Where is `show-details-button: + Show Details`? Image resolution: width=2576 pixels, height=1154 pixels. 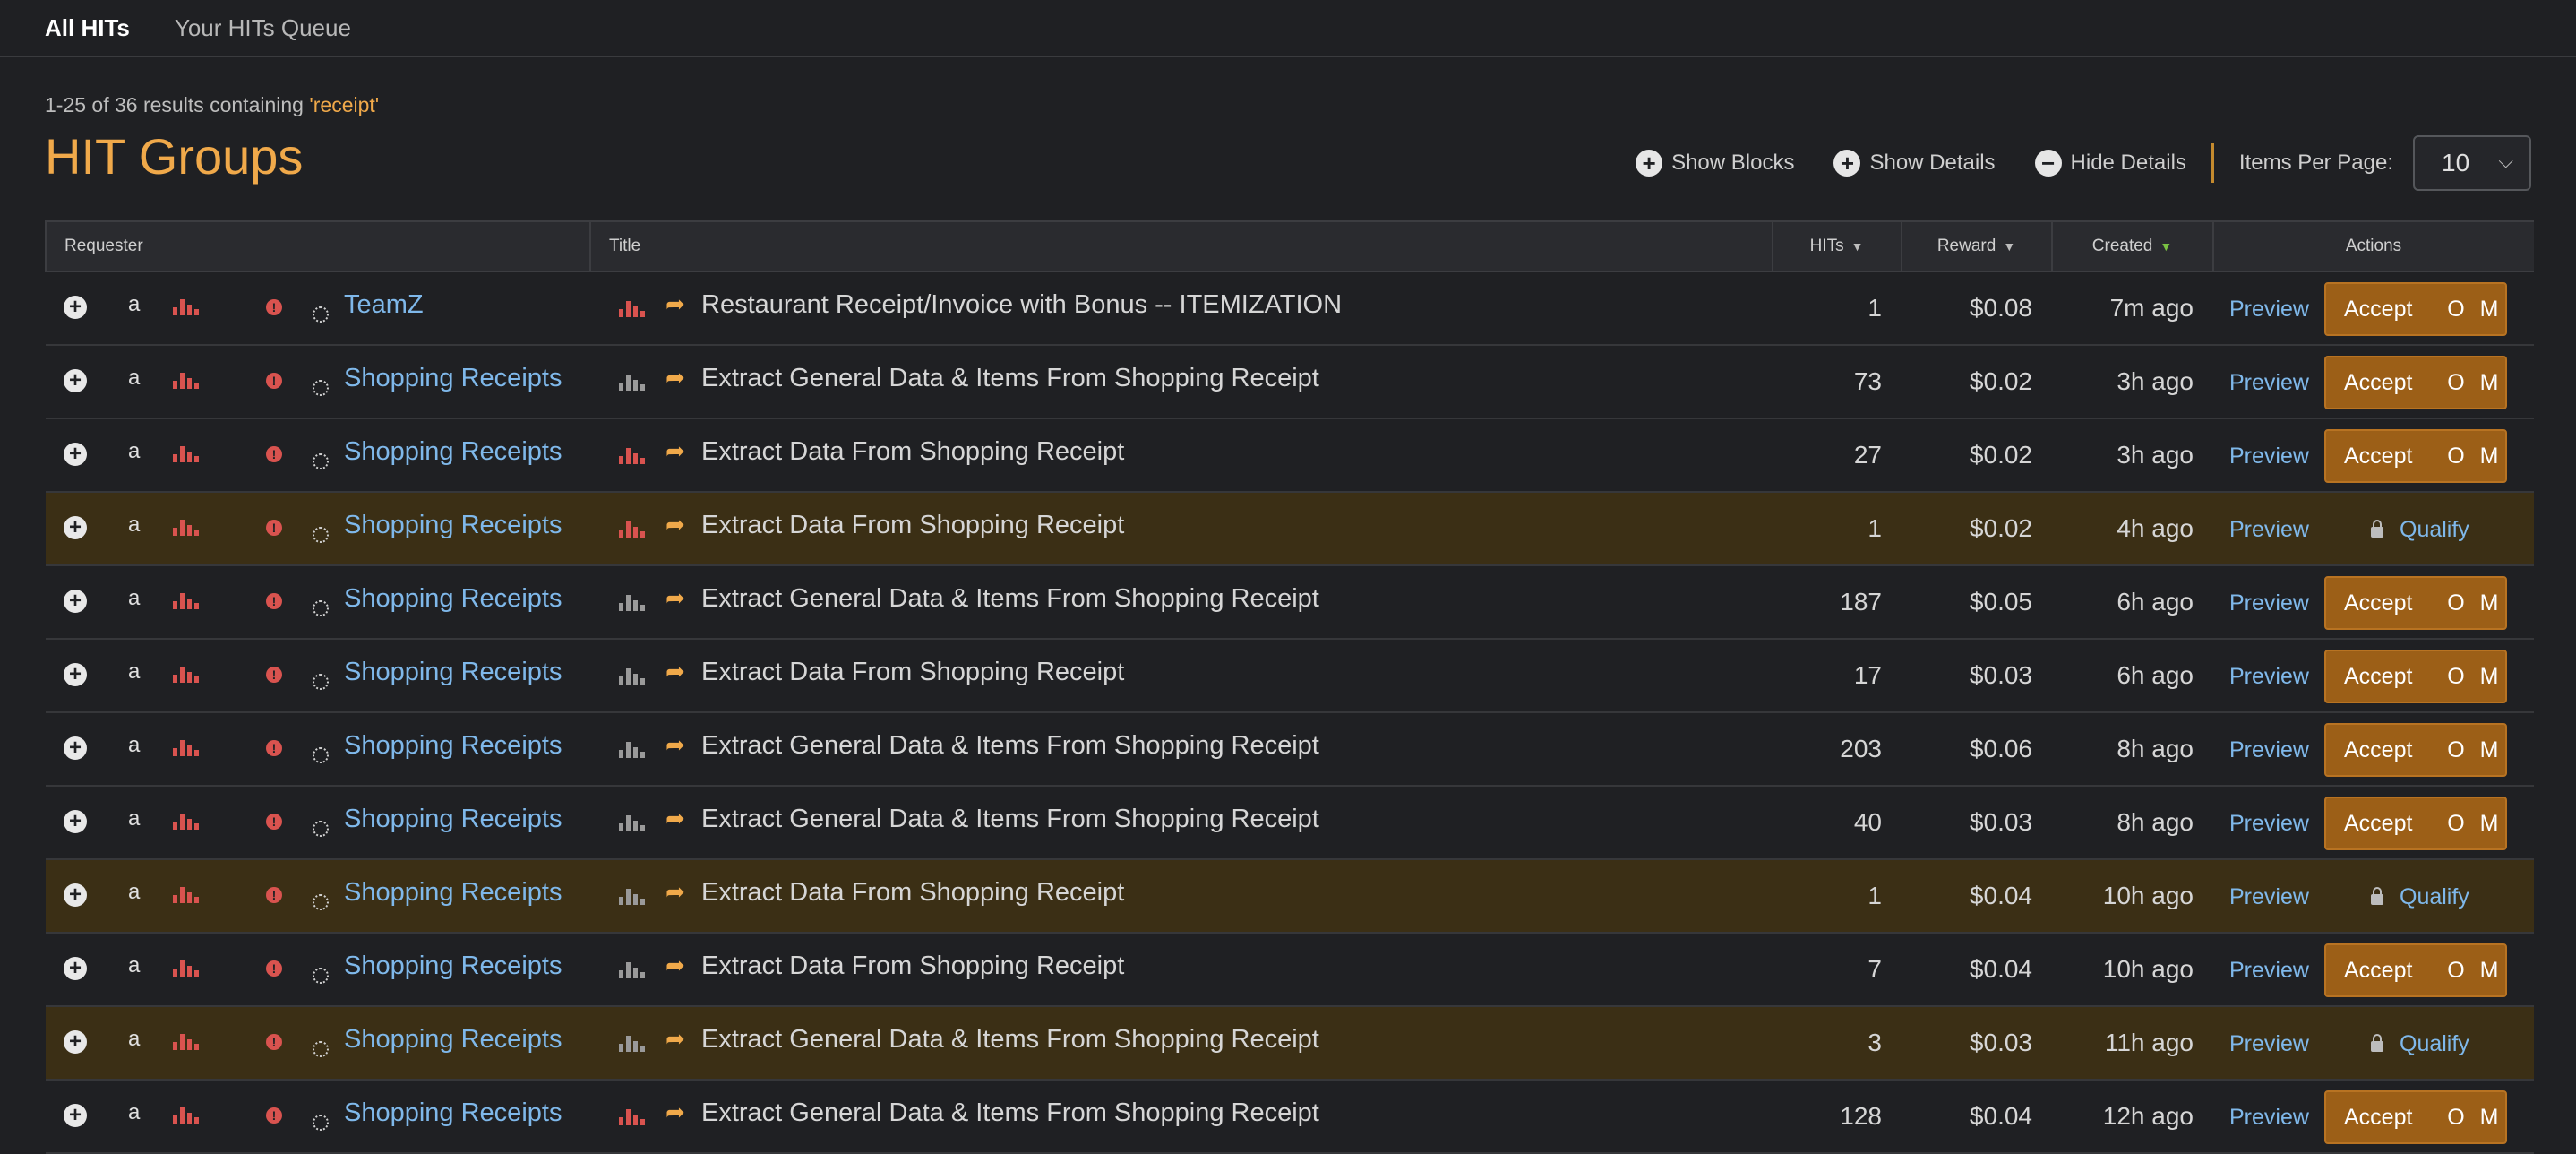 show-details-button: + Show Details is located at coordinates (1914, 163).